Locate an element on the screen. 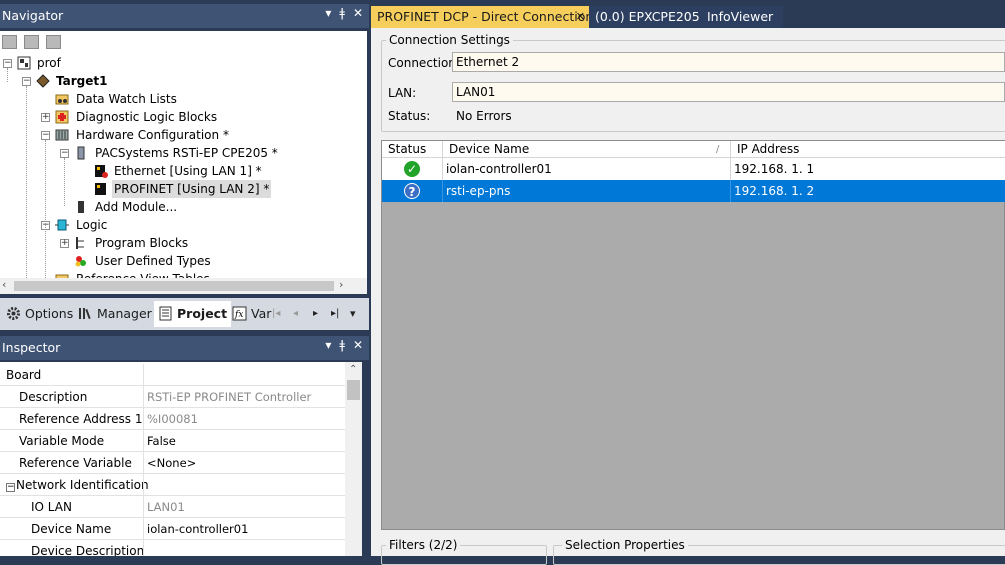 This screenshot has height=565, width=1005. add-module-icon is located at coordinates (81, 207).